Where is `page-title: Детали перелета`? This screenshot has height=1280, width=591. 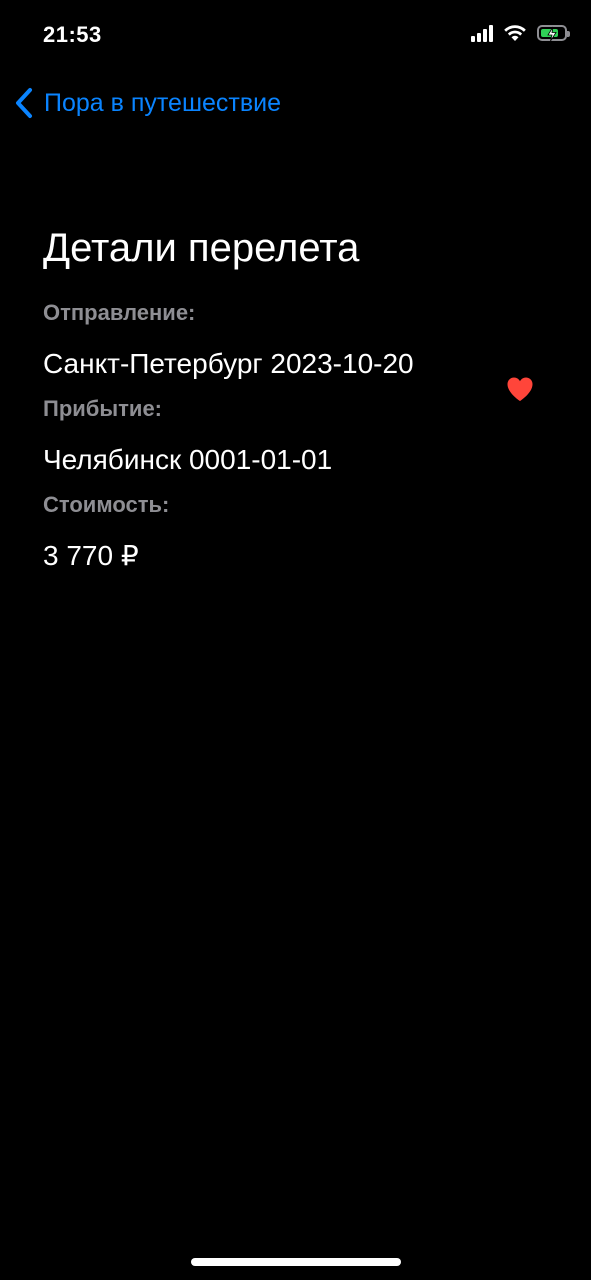
page-title: Детали перелета is located at coordinates (201, 248).